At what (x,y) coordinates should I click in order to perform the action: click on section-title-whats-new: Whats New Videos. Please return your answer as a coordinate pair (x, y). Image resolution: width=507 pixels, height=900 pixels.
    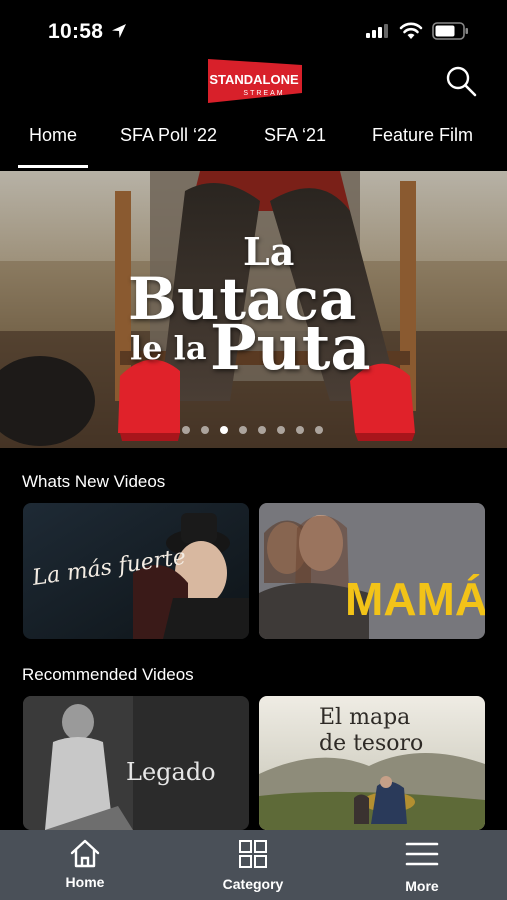
    Looking at the image, I should click on (94, 481).